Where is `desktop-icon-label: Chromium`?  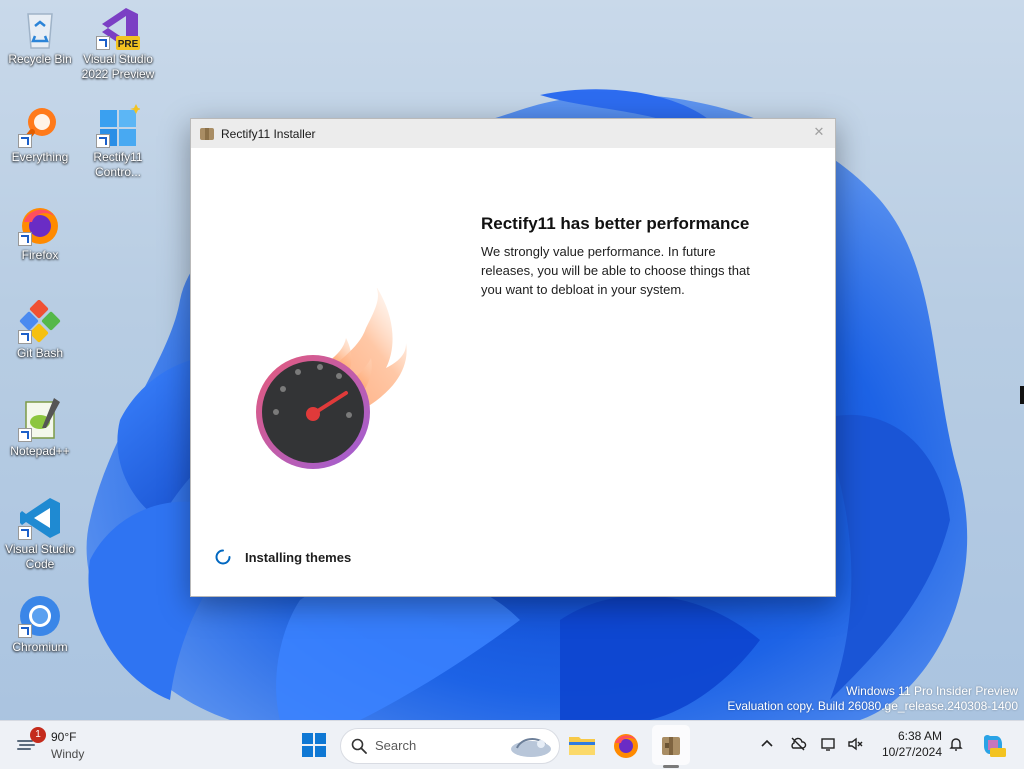
desktop-icon-label: Chromium is located at coordinates (40, 647).